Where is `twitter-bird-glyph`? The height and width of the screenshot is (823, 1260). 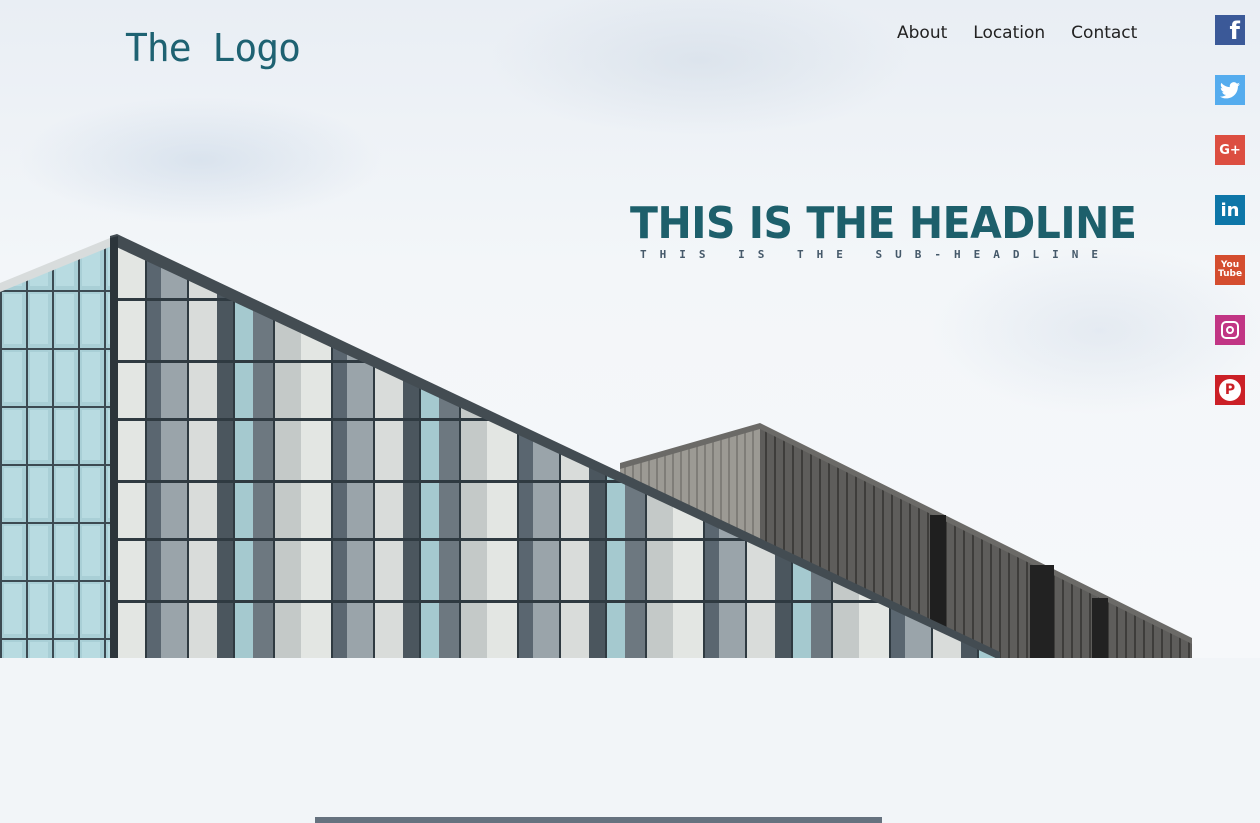
twitter-bird-glyph is located at coordinates (1230, 89).